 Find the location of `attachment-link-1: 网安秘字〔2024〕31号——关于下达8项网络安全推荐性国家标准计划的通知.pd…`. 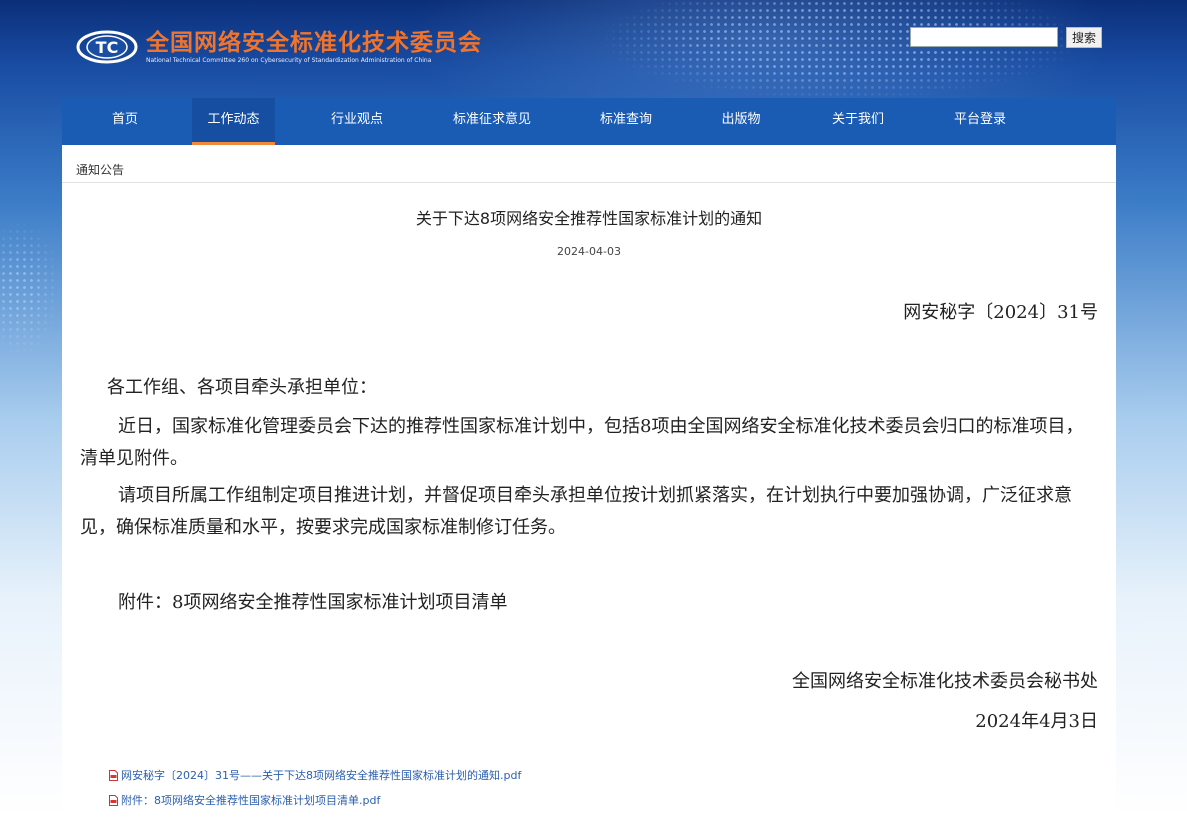

attachment-link-1: 网安秘字〔2024〕31号——关于下达8项网络安全推荐性国家标准计划的通知.pd… is located at coordinates (315, 775).